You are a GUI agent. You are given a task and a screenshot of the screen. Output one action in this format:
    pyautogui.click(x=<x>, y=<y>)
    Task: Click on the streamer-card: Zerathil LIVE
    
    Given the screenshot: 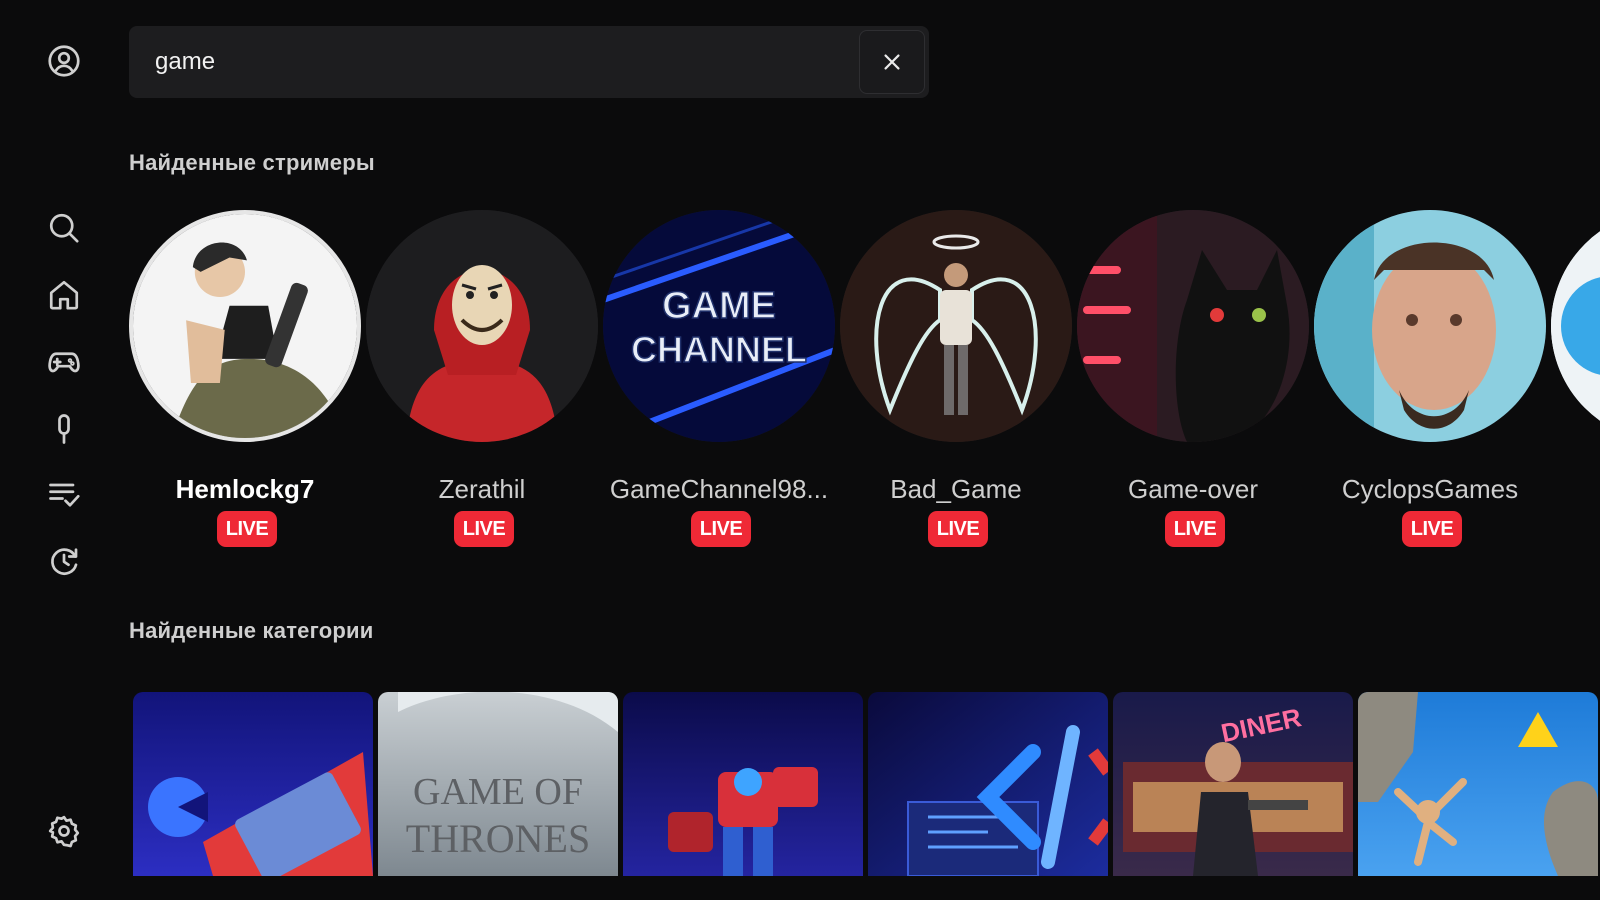 What is the action you would take?
    pyautogui.click(x=484, y=380)
    